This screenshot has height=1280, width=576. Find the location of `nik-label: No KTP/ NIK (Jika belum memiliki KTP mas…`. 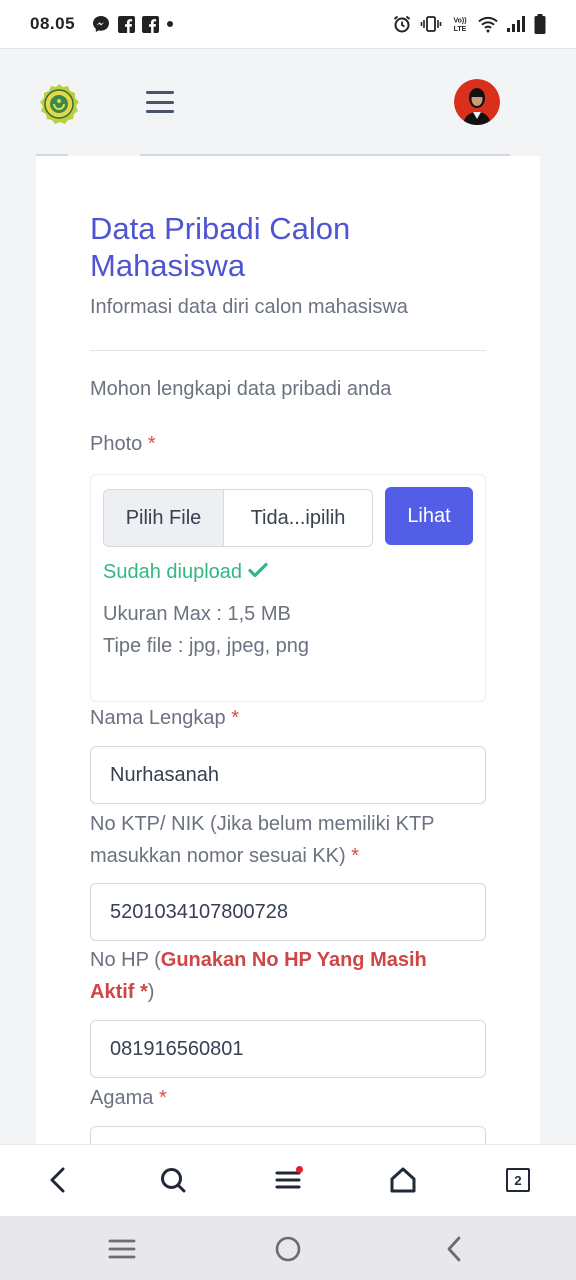

nik-label: No KTP/ NIK (Jika belum memiliki KTP mas… is located at coordinates (262, 840).